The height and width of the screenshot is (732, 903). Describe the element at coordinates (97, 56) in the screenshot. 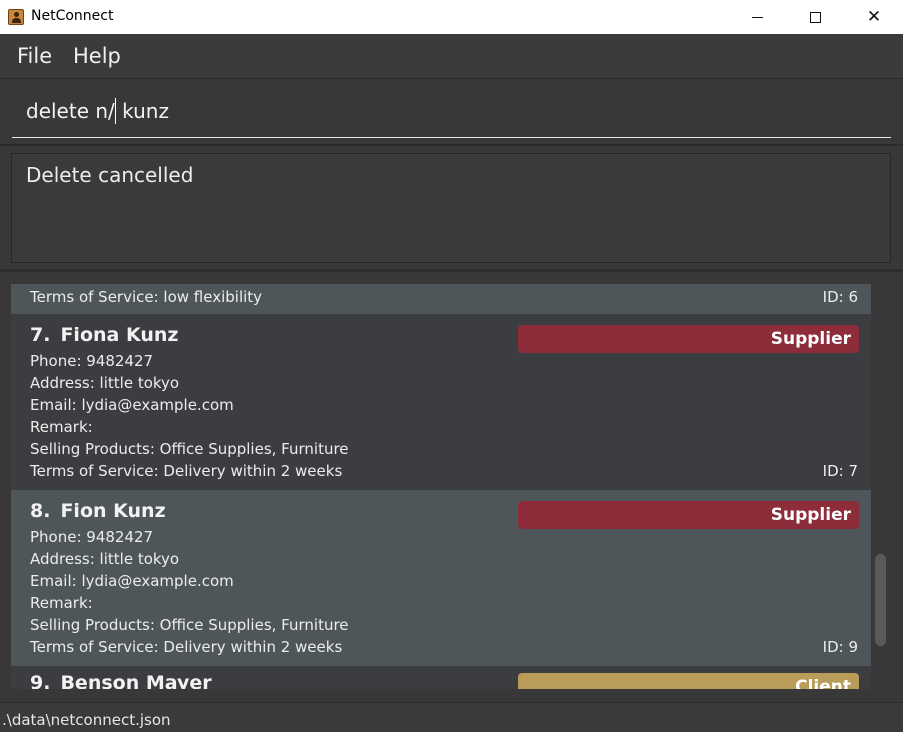

I see `menu-help: Help` at that location.